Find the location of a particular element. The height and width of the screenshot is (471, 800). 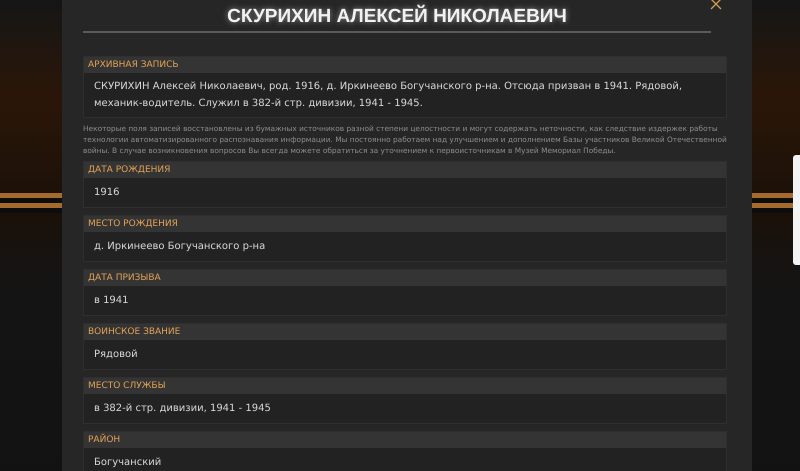

section-value: Богучанский is located at coordinates (127, 463).